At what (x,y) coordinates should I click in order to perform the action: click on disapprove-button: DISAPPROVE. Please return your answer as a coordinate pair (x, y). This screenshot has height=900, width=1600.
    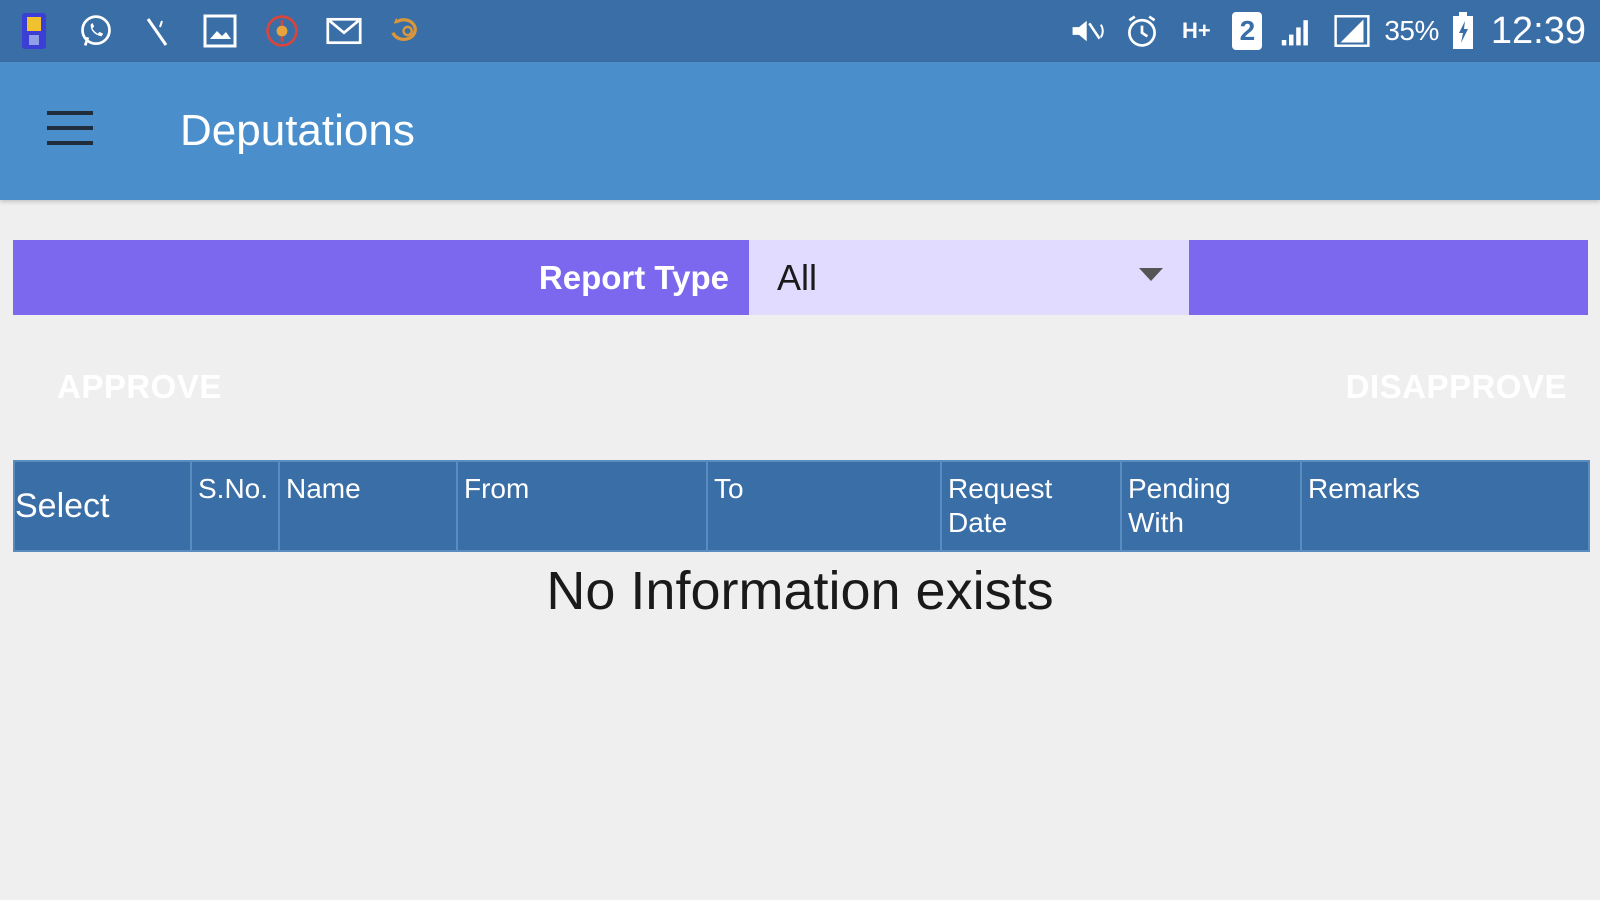
    Looking at the image, I should click on (1456, 387).